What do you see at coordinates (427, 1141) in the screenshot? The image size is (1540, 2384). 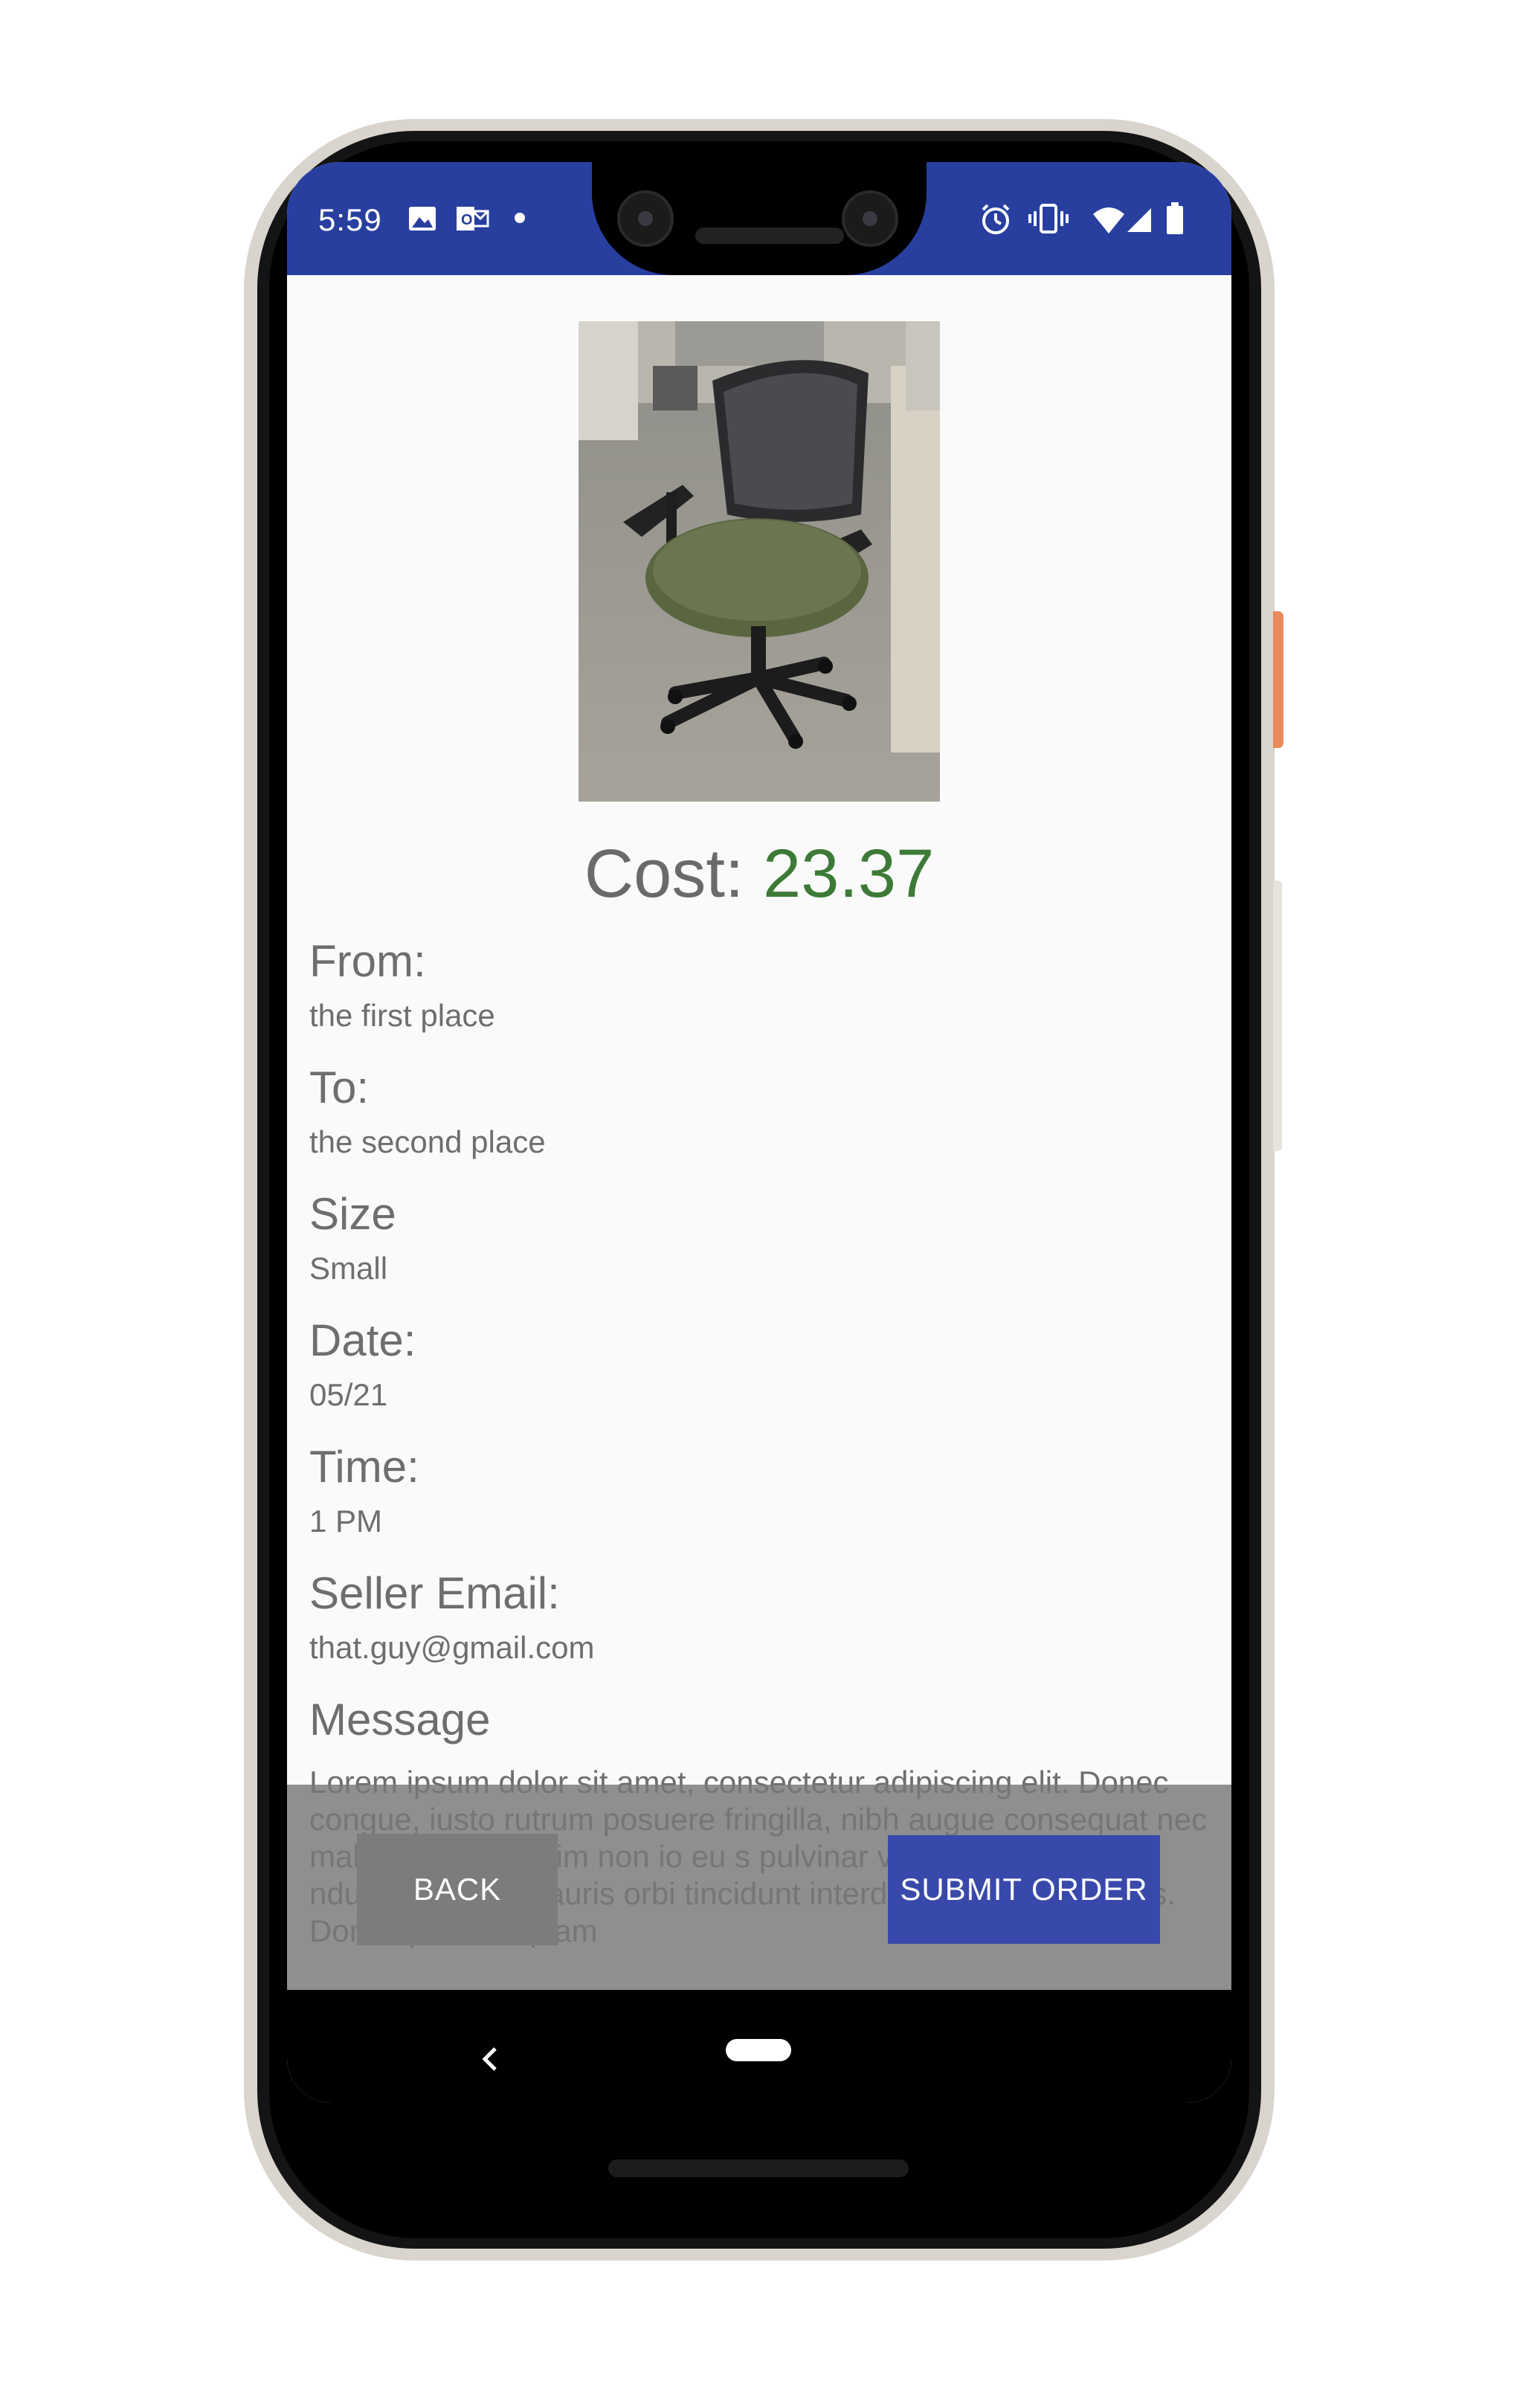 I see `to-value: the second place` at bounding box center [427, 1141].